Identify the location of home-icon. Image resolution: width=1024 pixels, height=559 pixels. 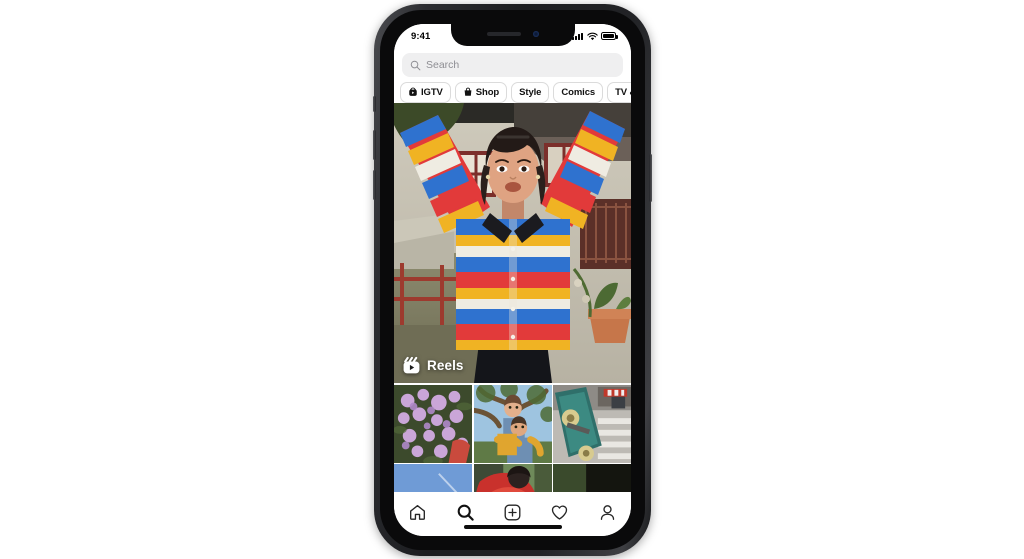
(418, 512).